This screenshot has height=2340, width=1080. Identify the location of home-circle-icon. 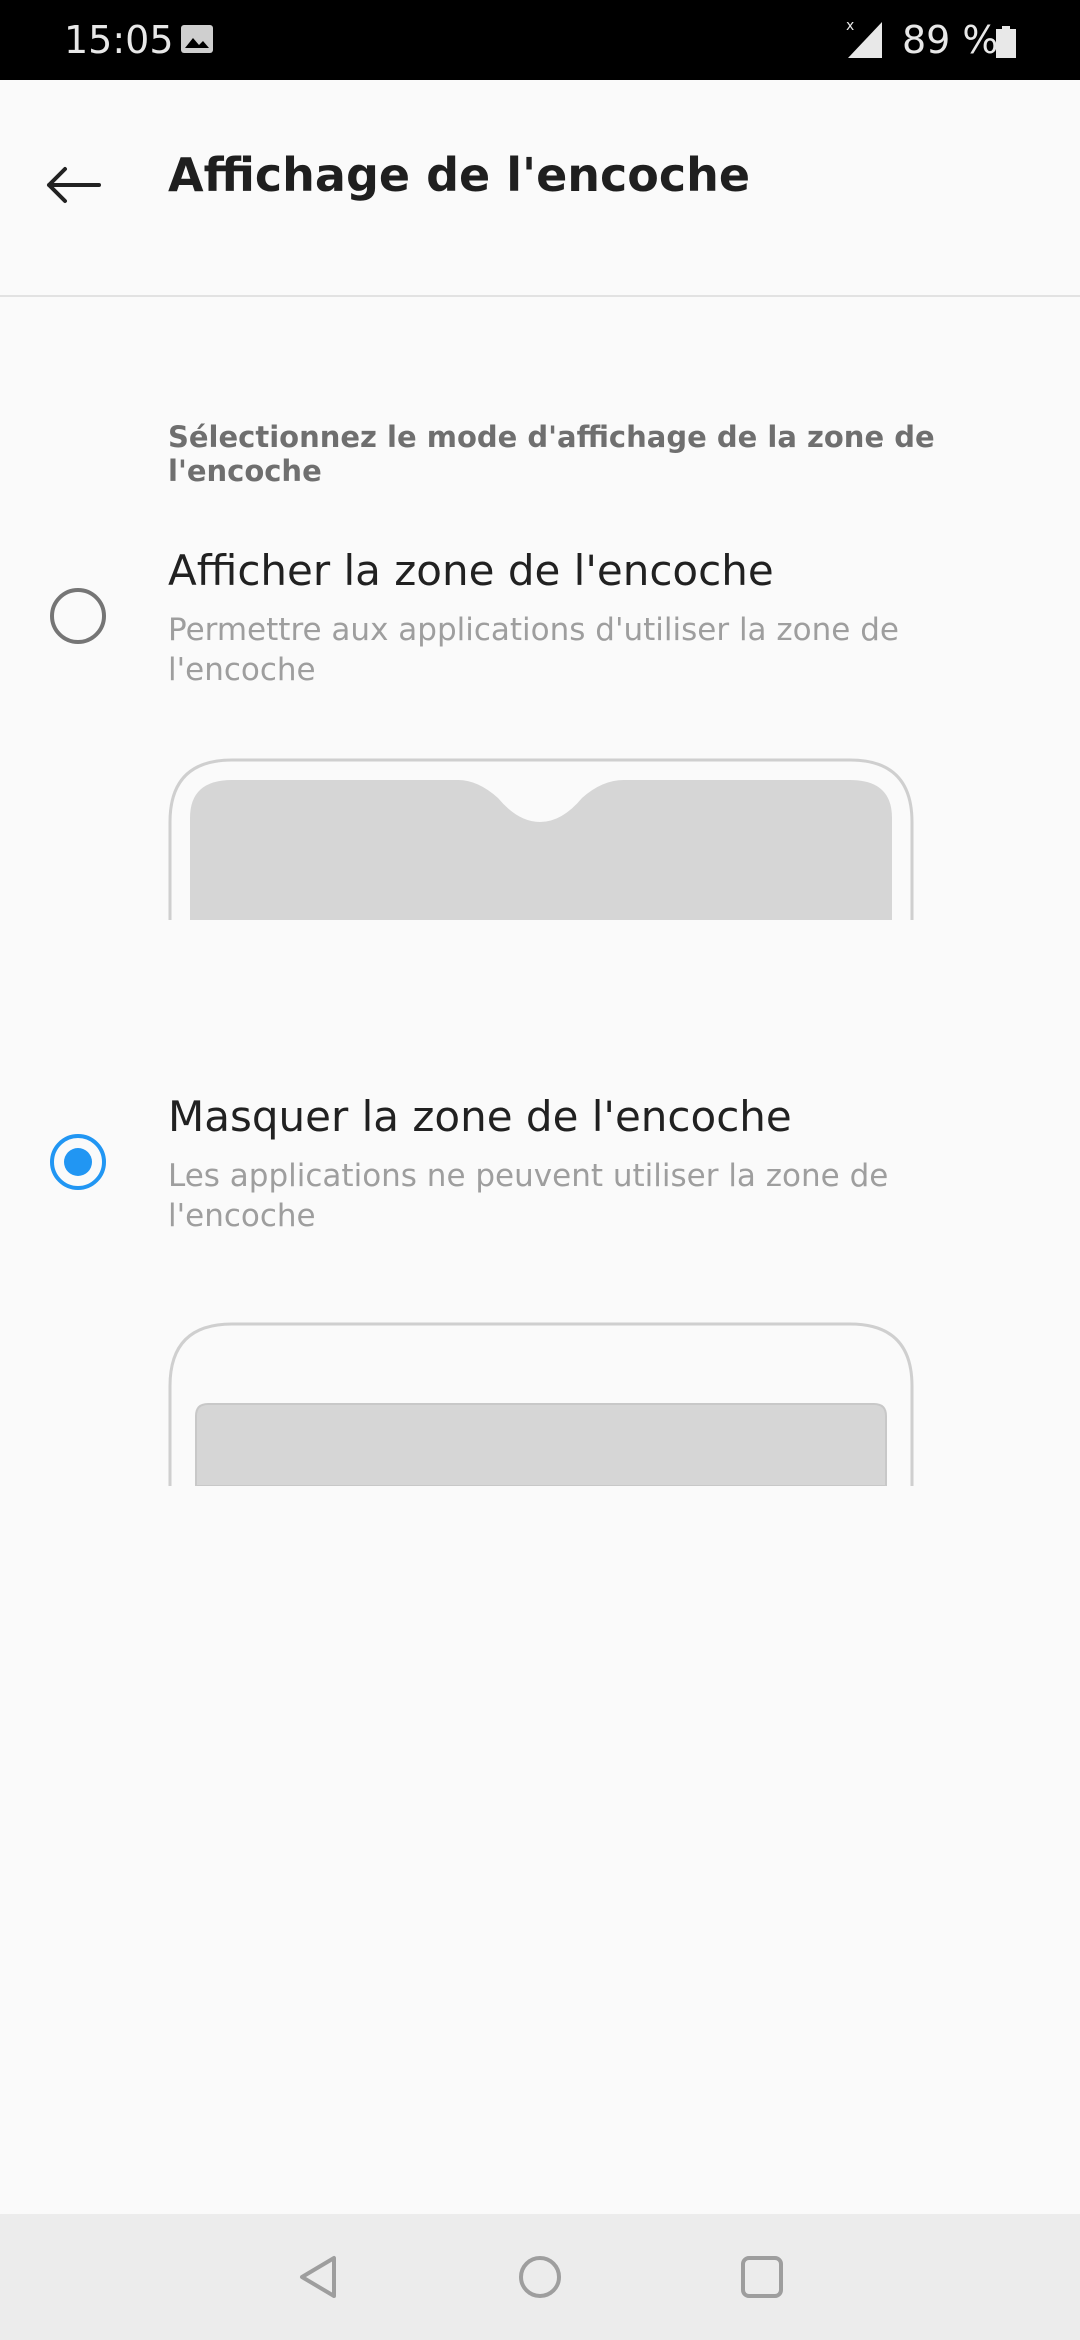
(540, 2277).